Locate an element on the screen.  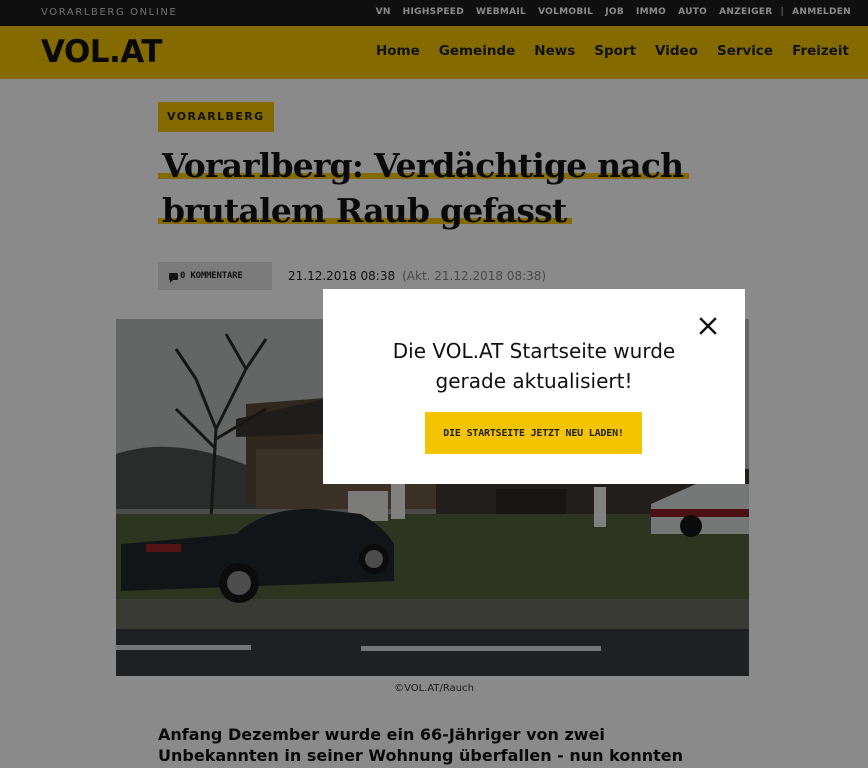
dialog-title-line-1: Die VOL.AT Startseite wurde is located at coordinates (534, 351).